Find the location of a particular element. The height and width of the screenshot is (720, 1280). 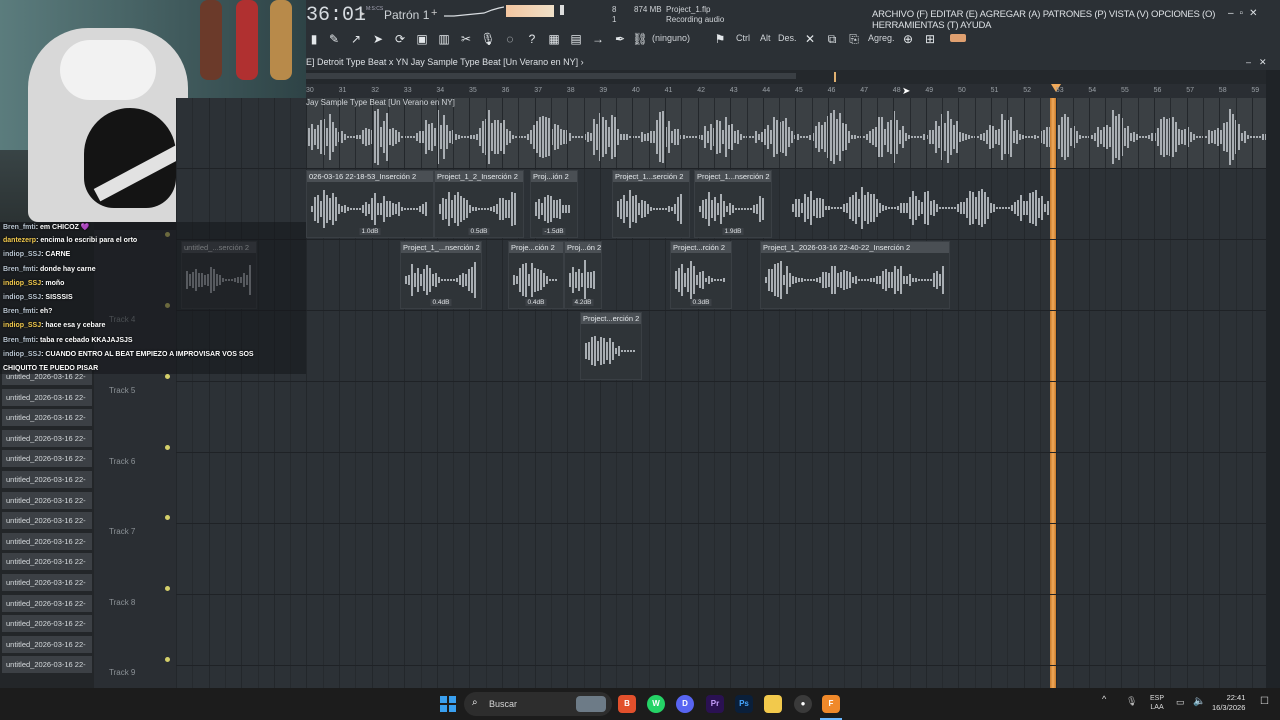

alt-button: Alt is located at coordinates (765, 38).